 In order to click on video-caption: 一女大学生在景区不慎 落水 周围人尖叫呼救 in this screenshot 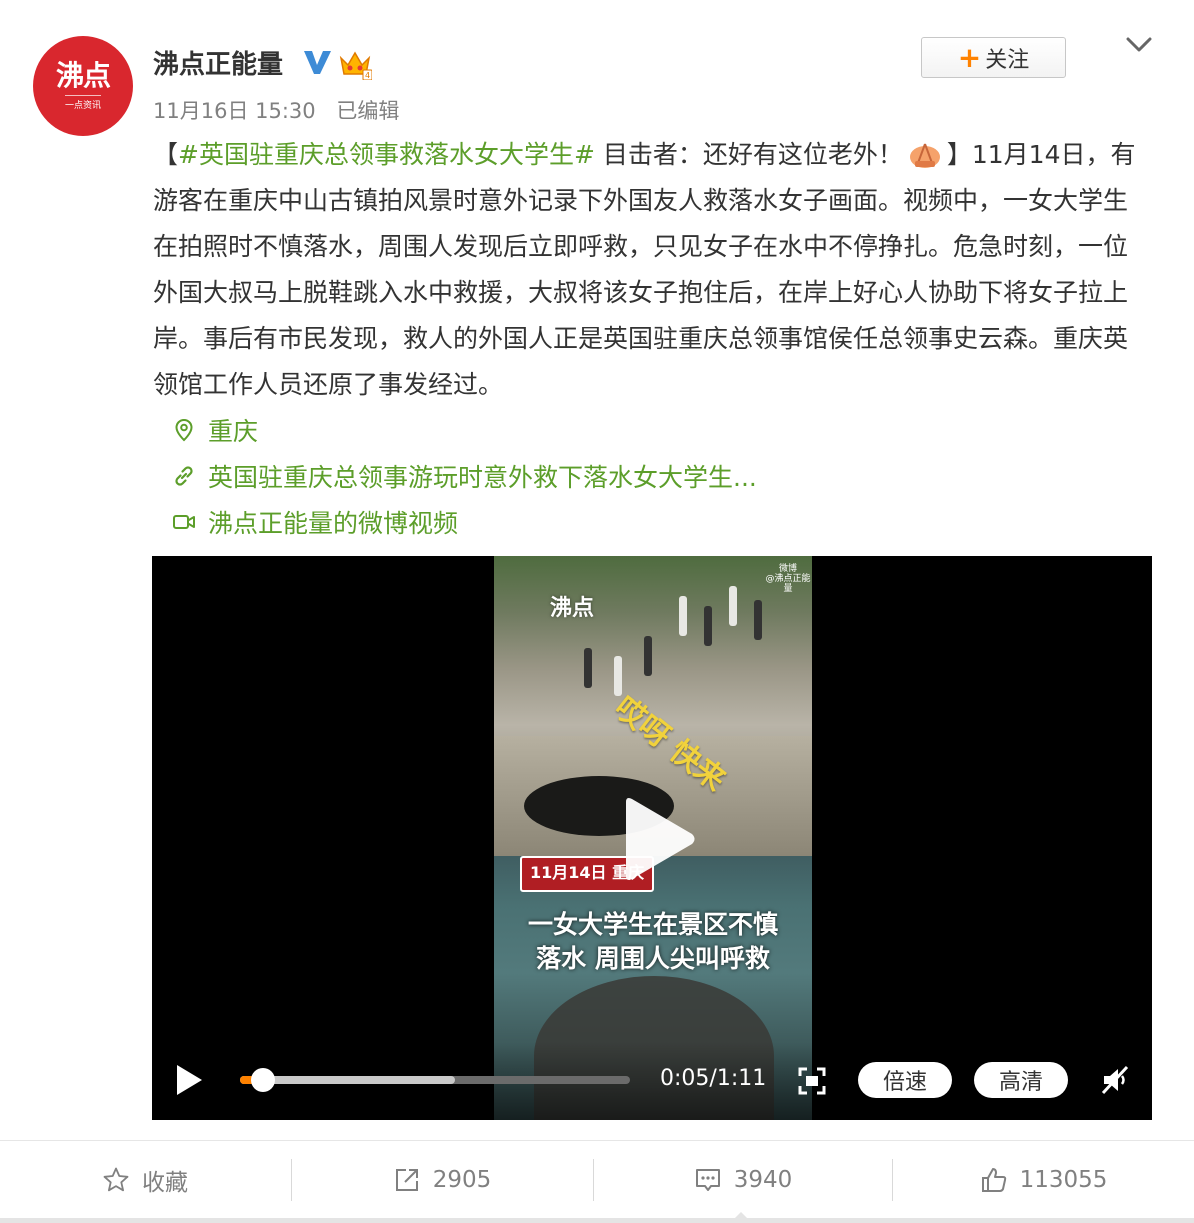, I will do `click(653, 942)`.